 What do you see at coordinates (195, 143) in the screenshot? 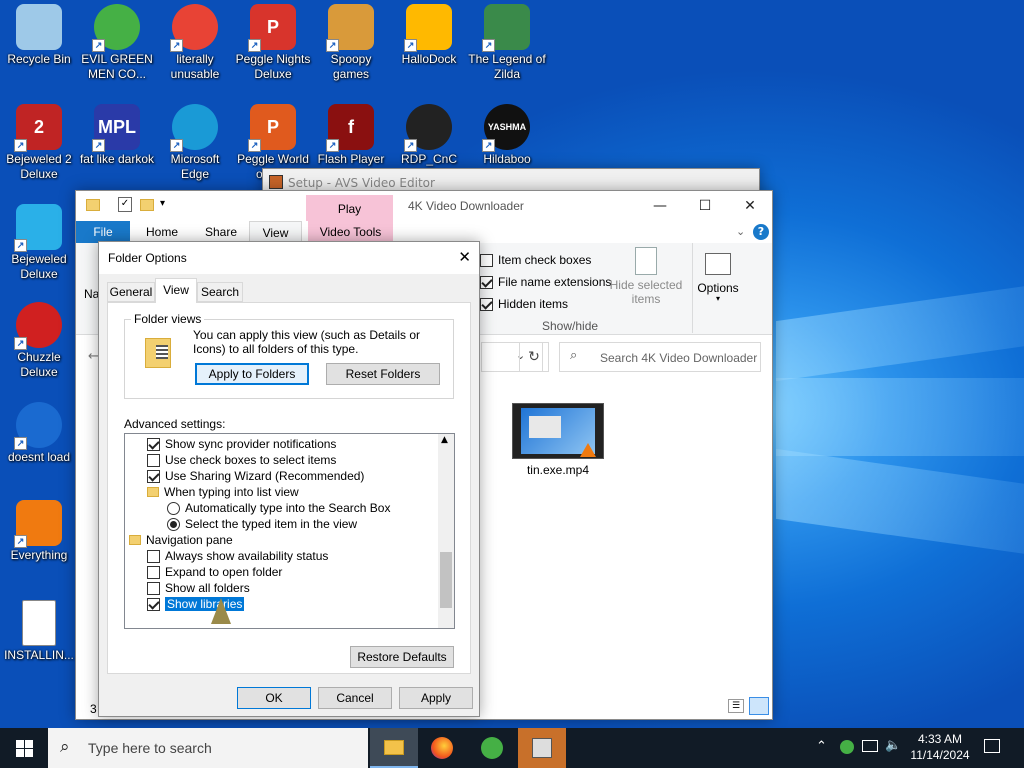
I see `desktop-icon-edge: ↗ Microsoft Edge` at bounding box center [195, 143].